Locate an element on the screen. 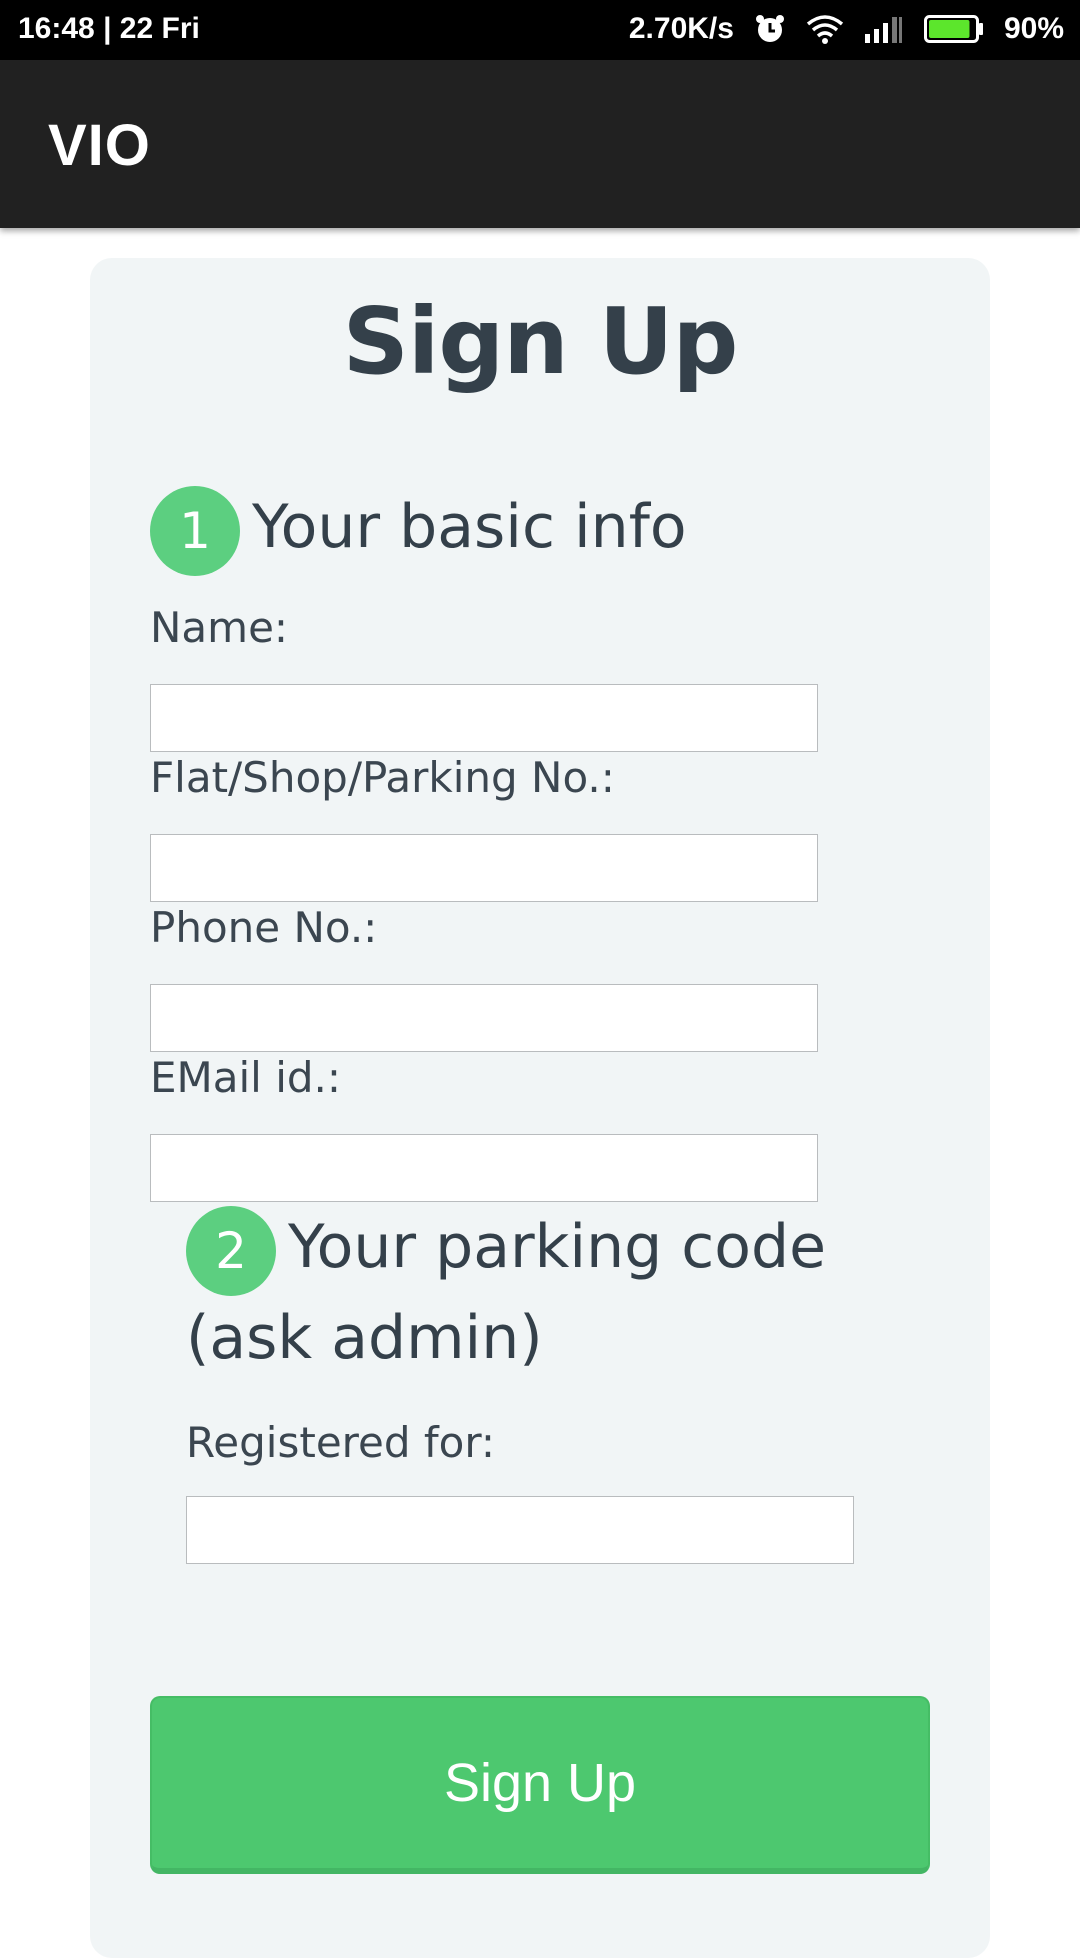  app-title: VIO is located at coordinates (99, 145).